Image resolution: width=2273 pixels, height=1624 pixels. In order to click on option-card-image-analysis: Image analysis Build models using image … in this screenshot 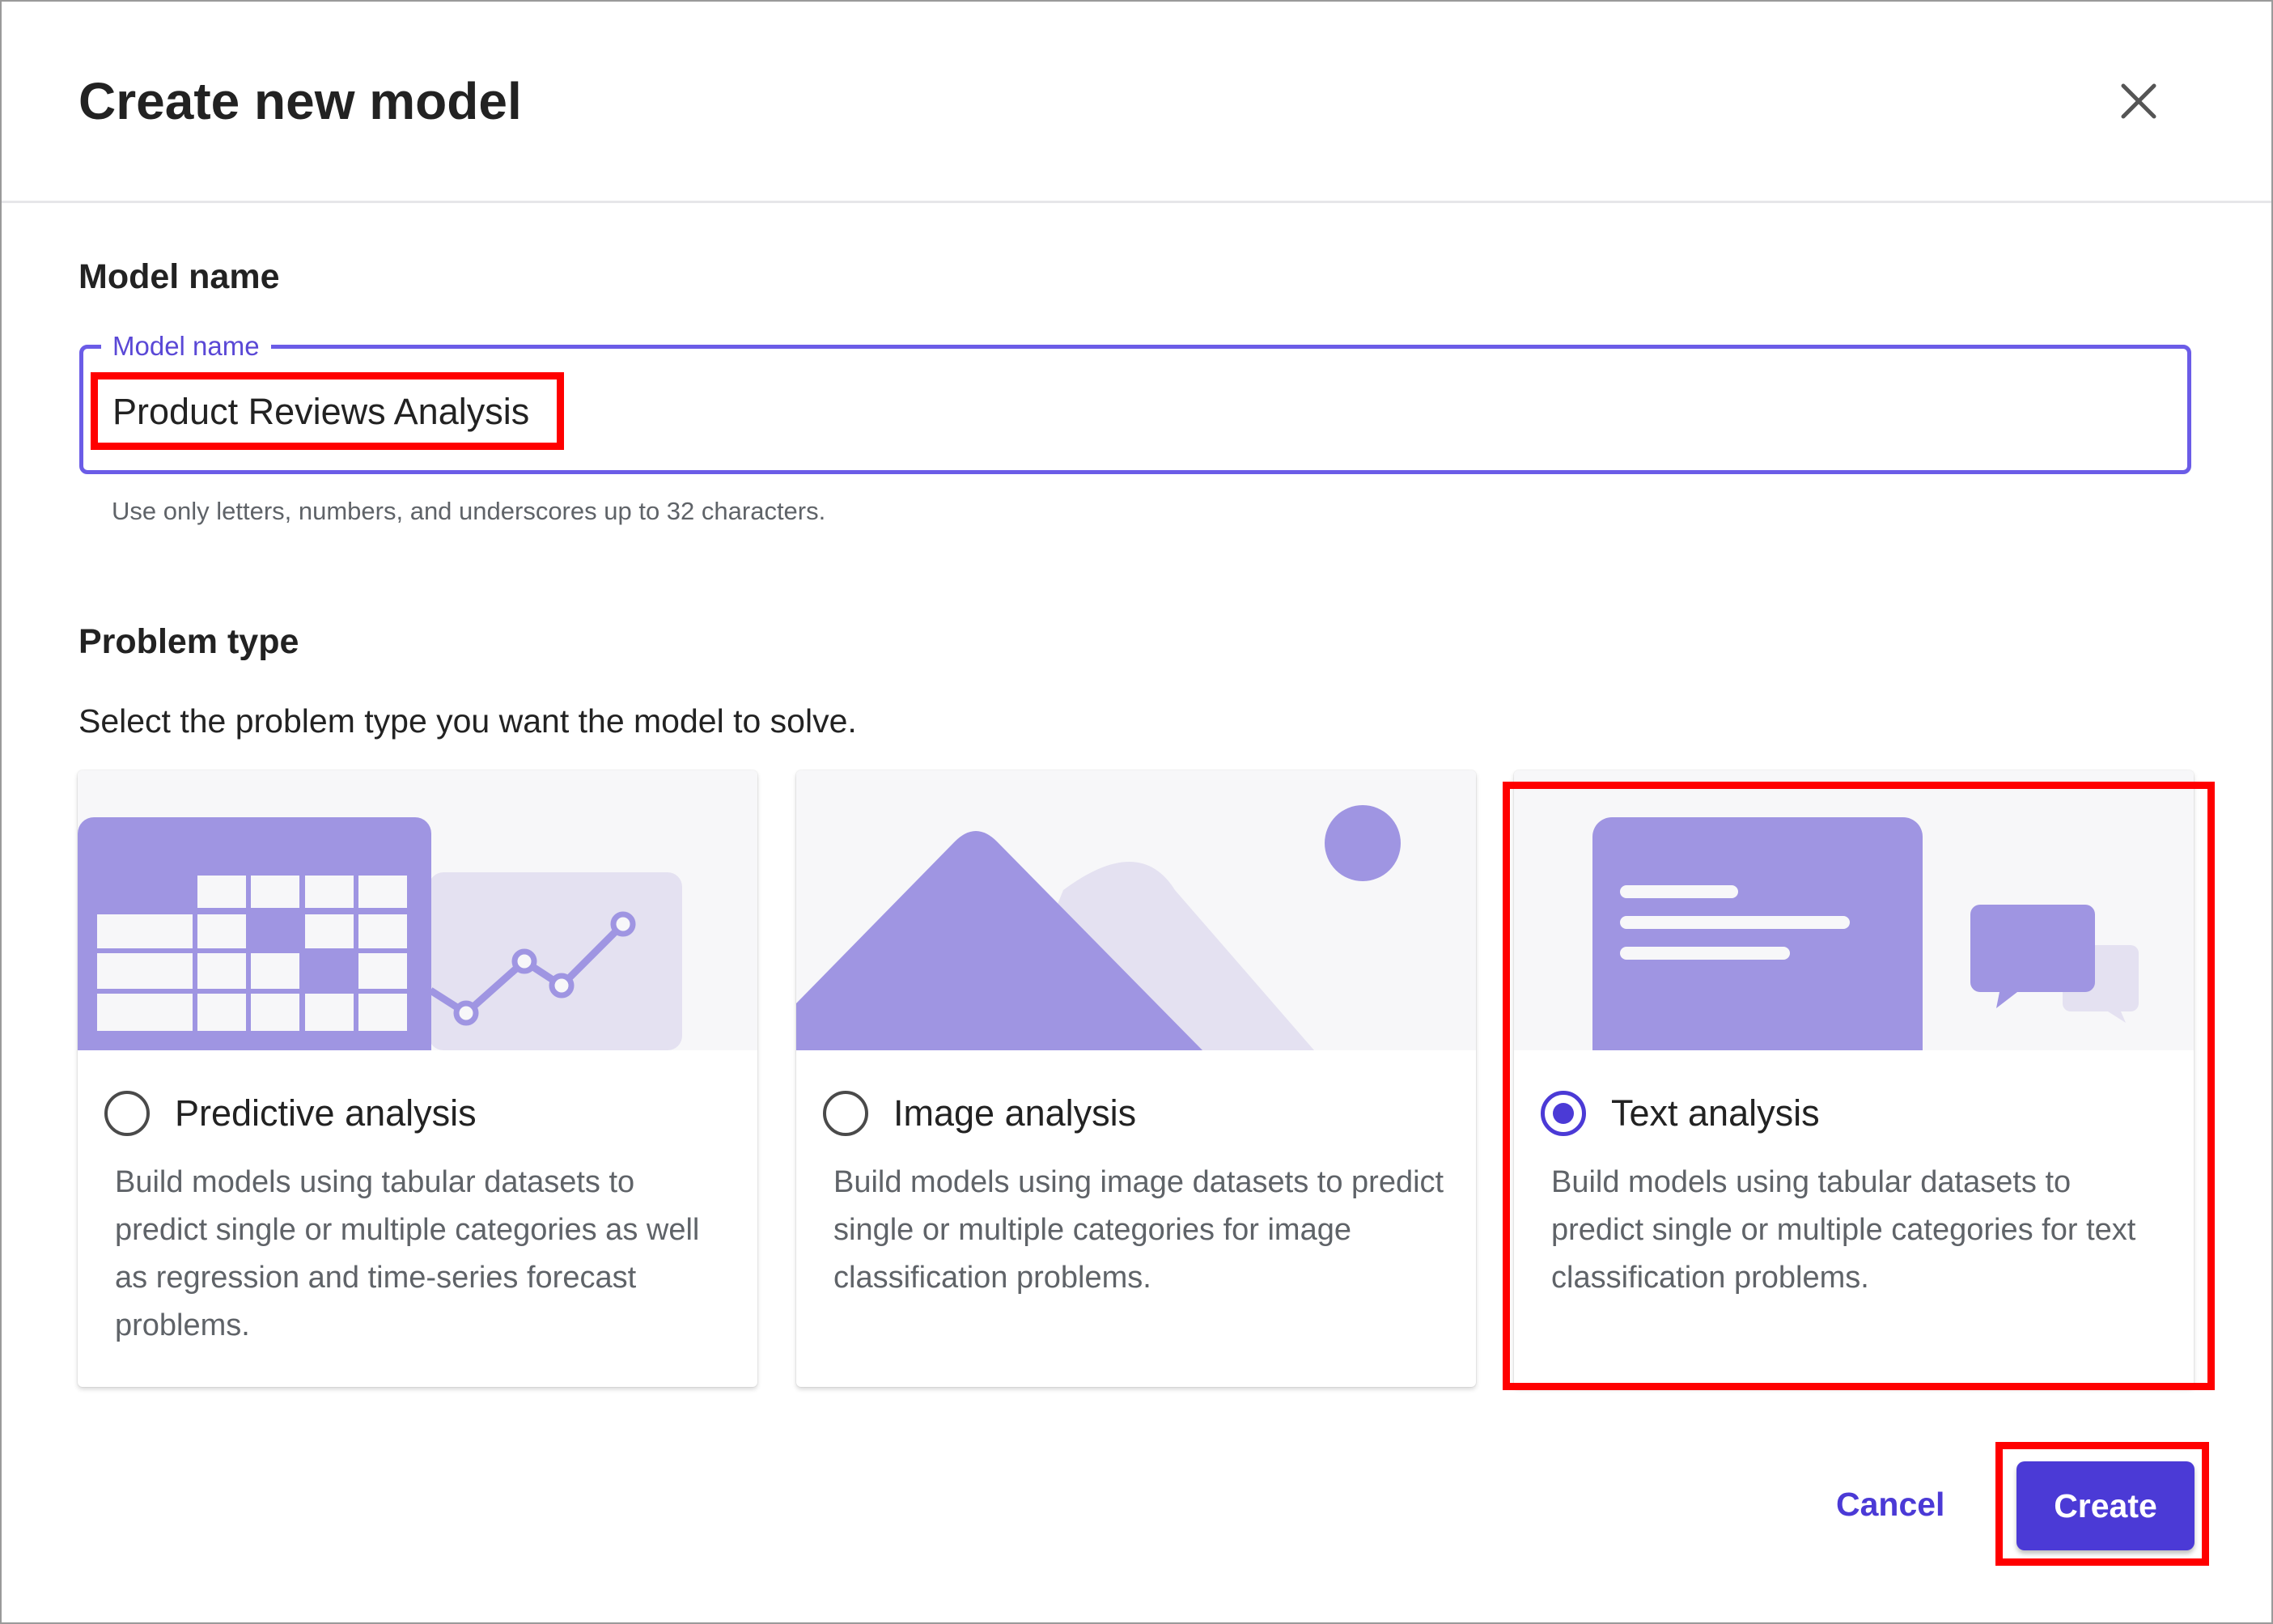, I will do `click(1136, 1078)`.